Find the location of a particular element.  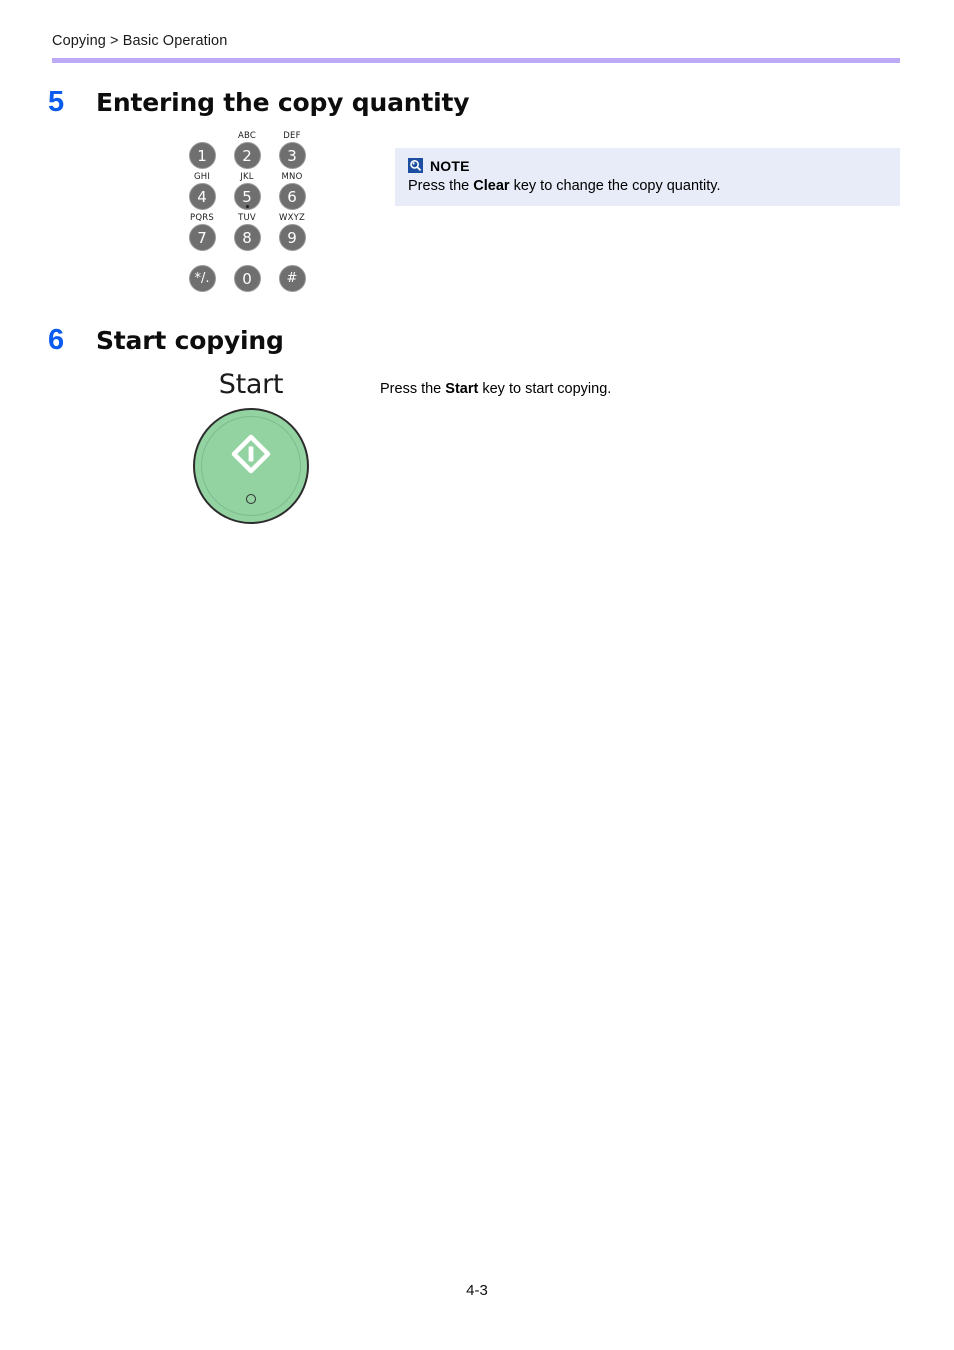

keypad-digit: 7 is located at coordinates (202, 237).